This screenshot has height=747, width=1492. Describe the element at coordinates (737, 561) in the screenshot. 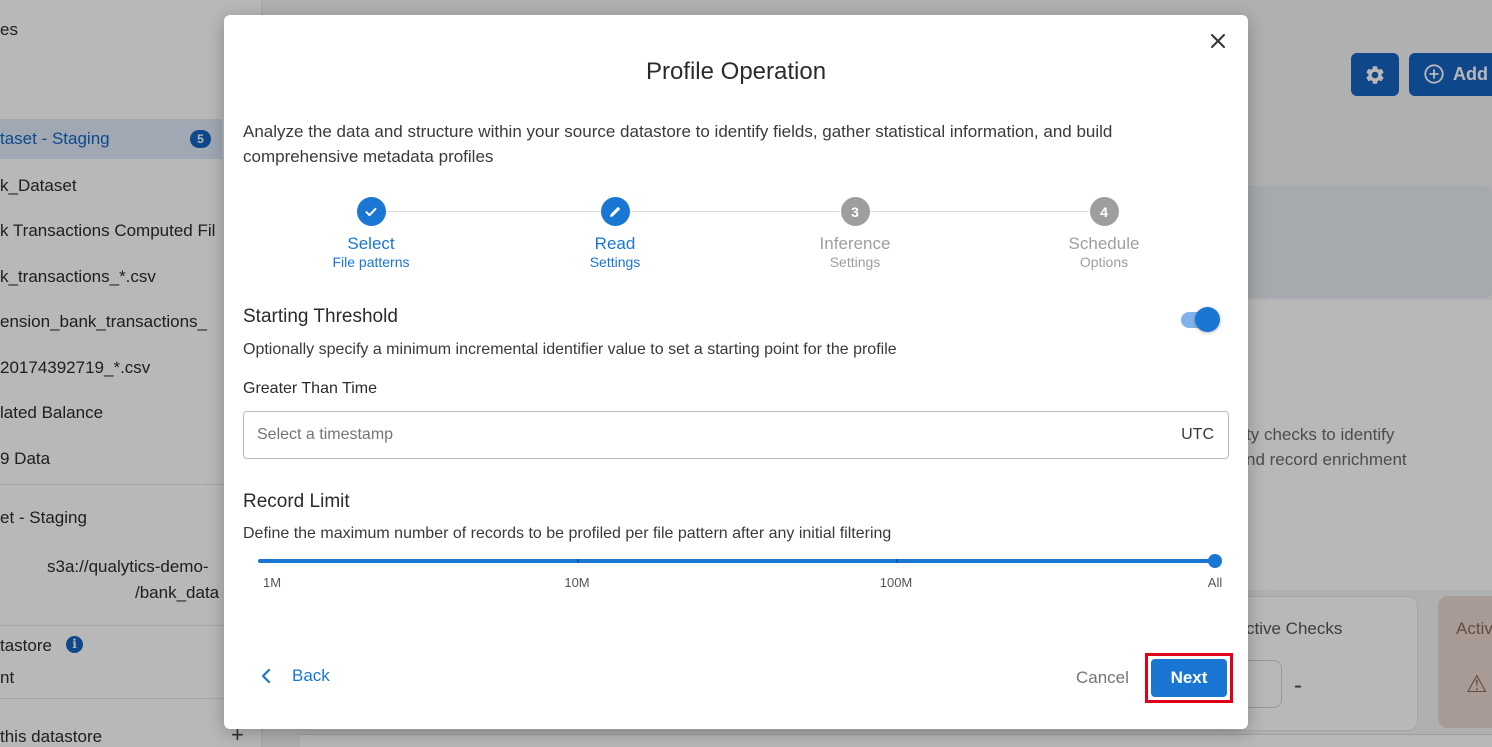

I see `slider-rail` at that location.